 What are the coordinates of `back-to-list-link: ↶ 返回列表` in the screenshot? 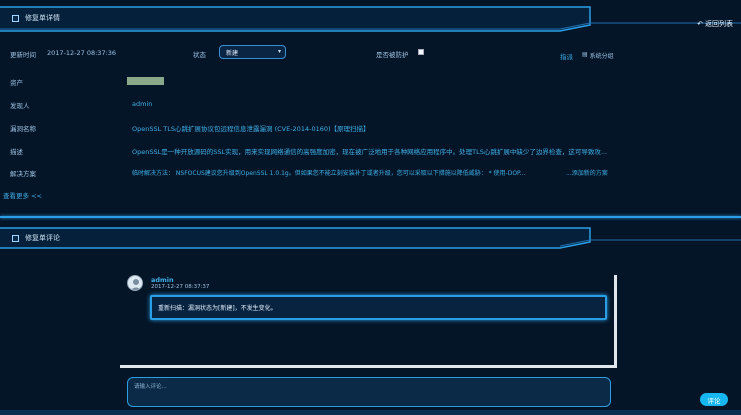 It's located at (715, 24).